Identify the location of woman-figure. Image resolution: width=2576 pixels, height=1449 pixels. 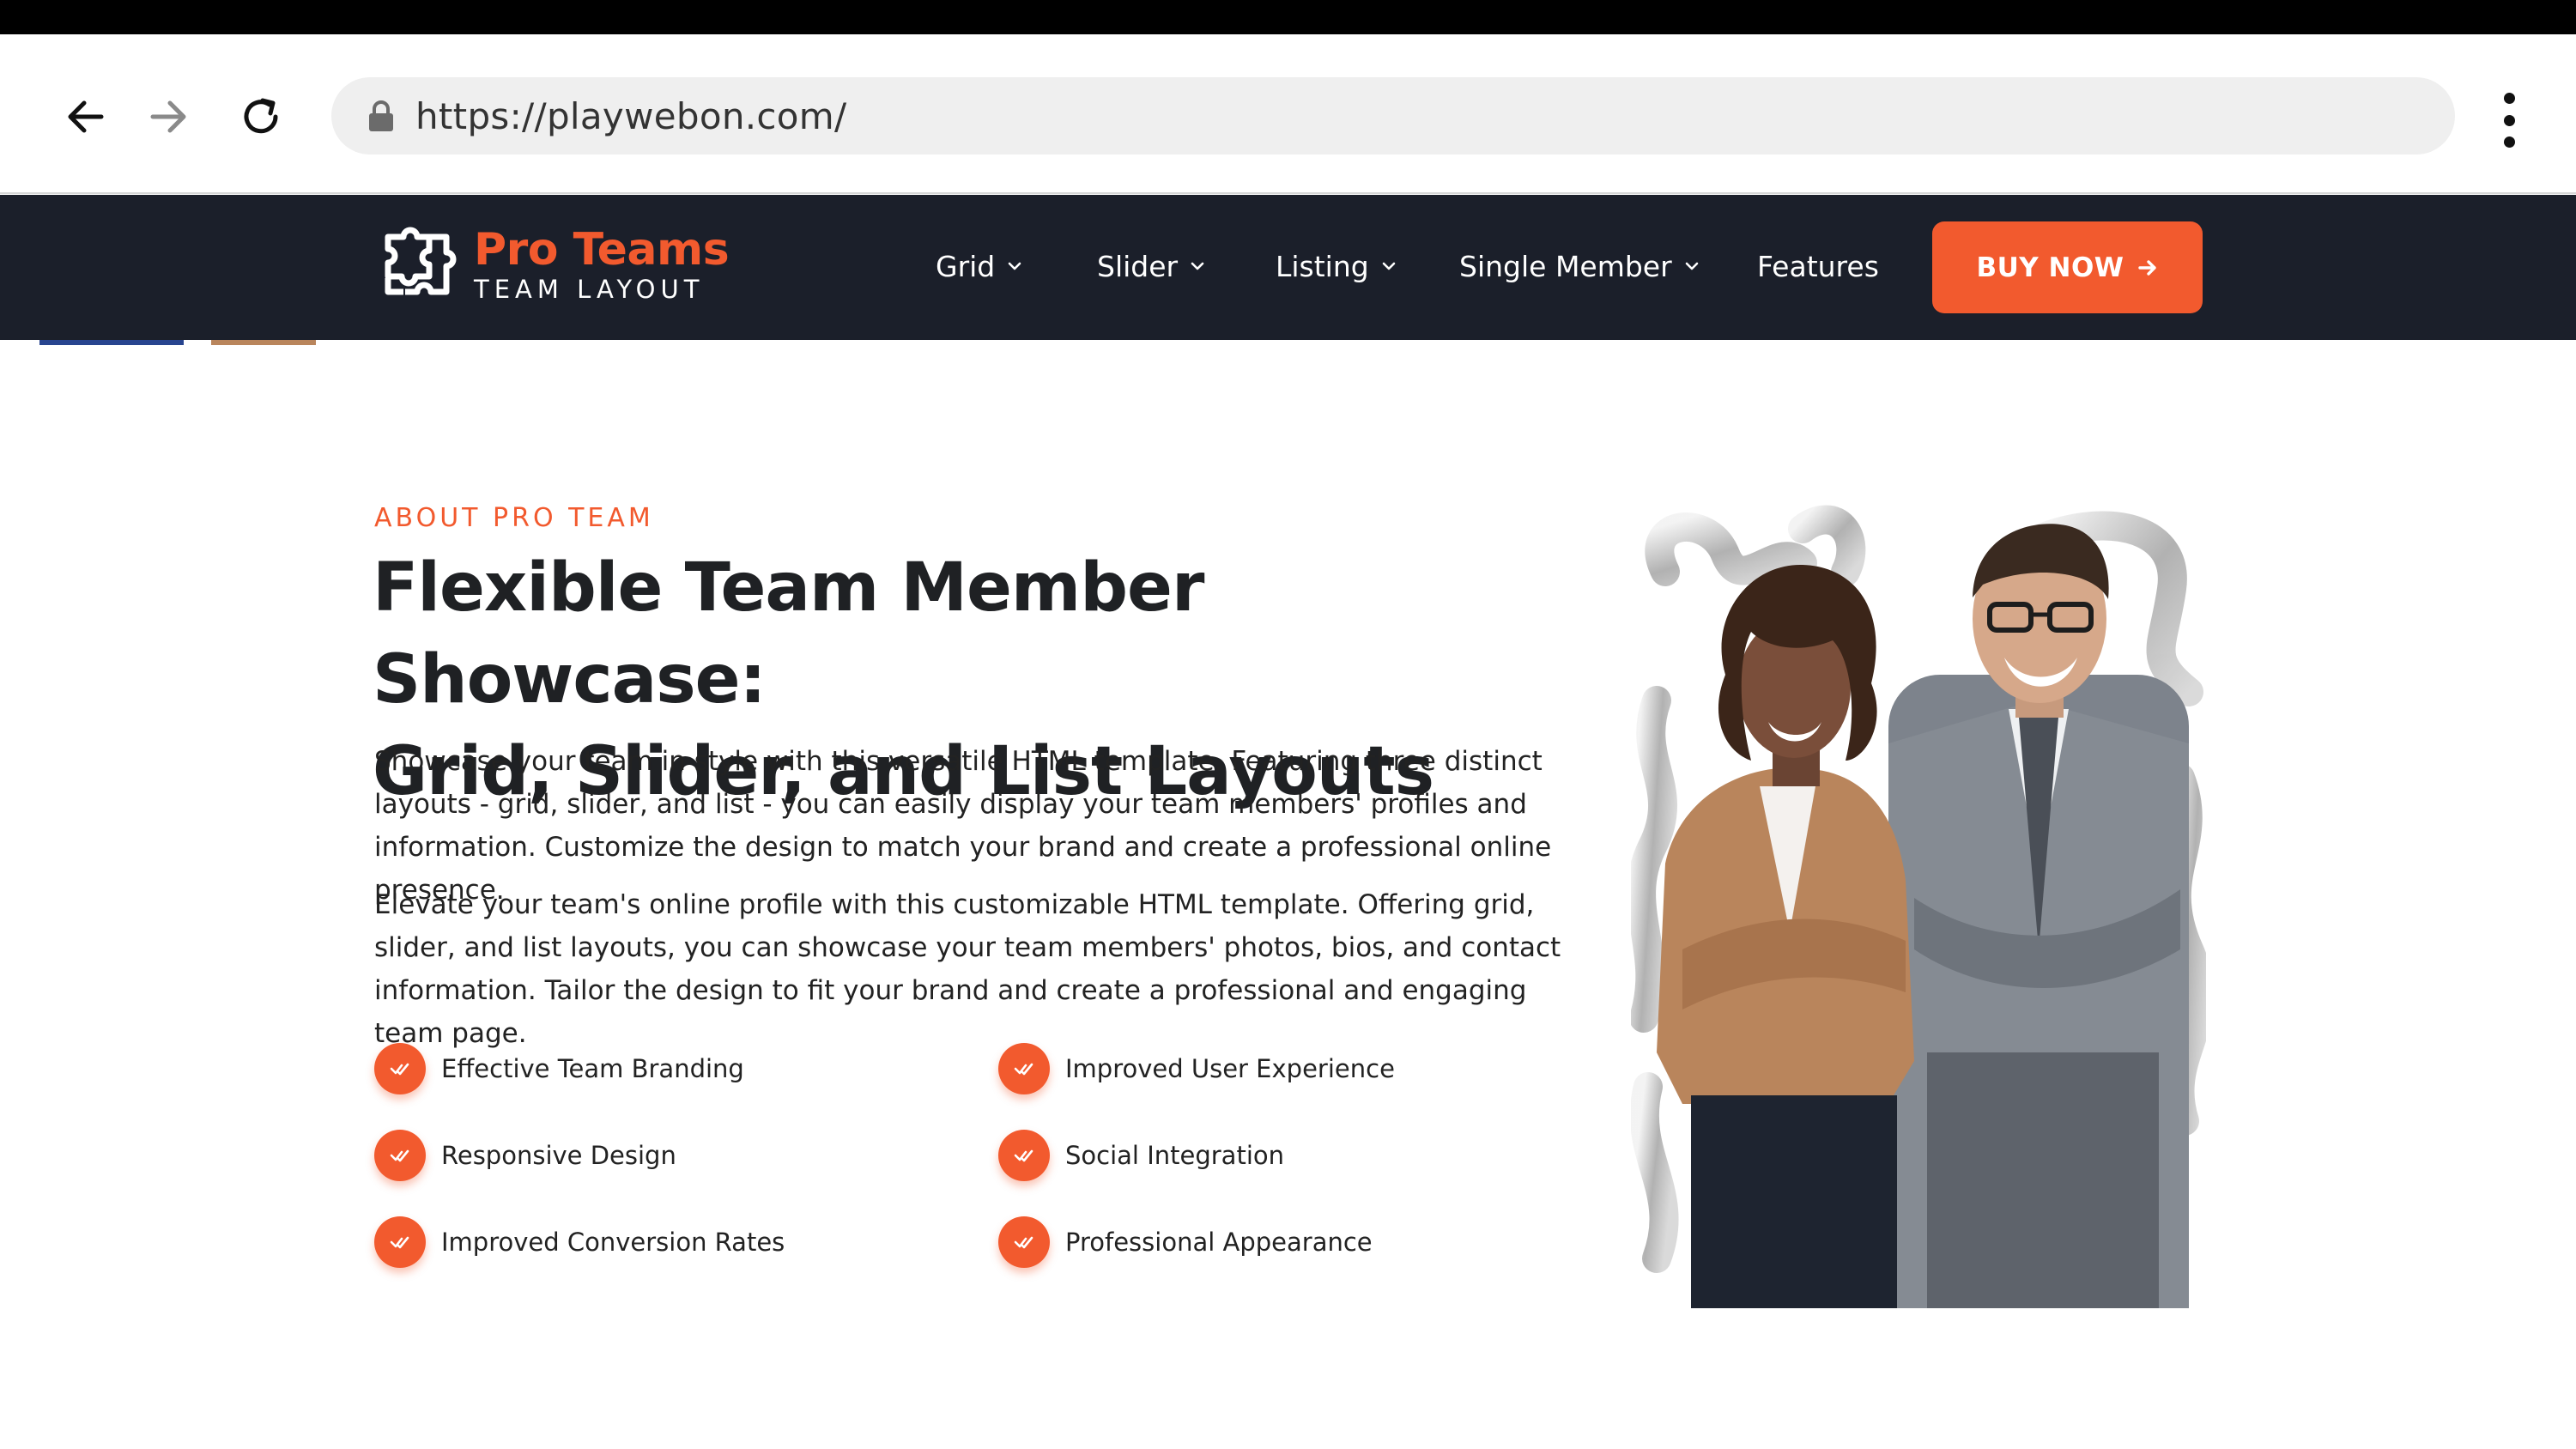
(1785, 936).